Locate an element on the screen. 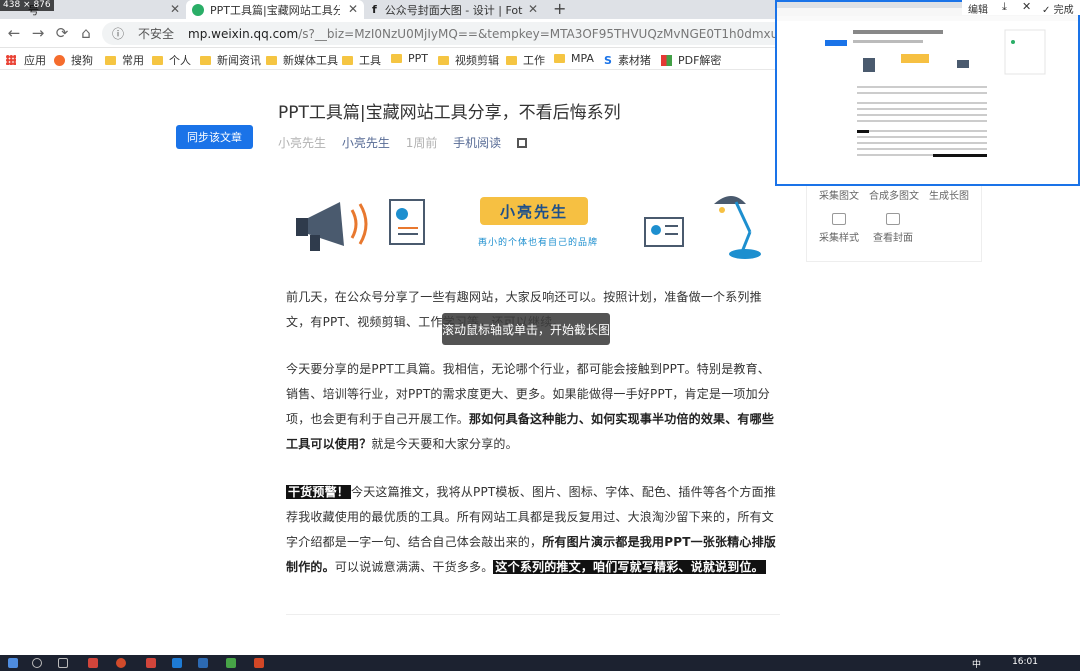 This screenshot has height=671, width=1080. forward-button: → is located at coordinates (38, 33).